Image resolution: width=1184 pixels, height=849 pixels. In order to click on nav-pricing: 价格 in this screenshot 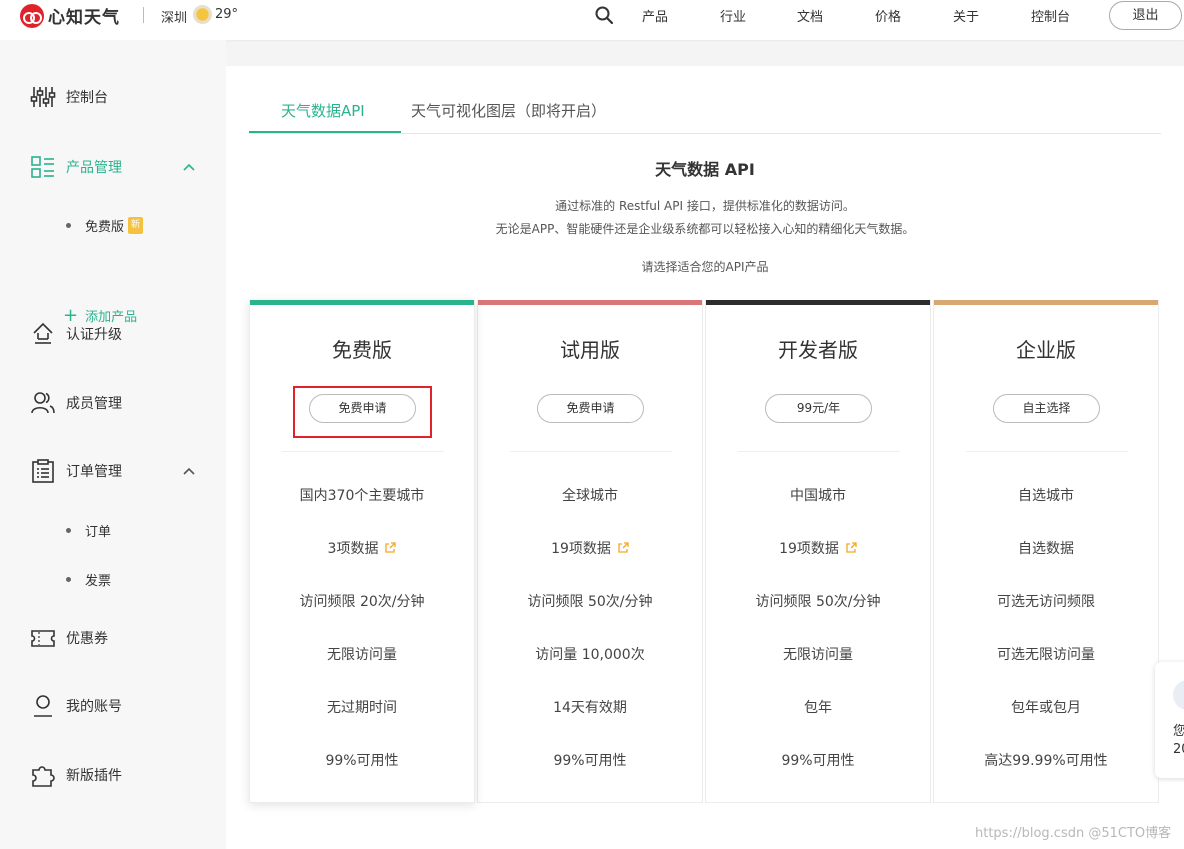, I will do `click(888, 15)`.